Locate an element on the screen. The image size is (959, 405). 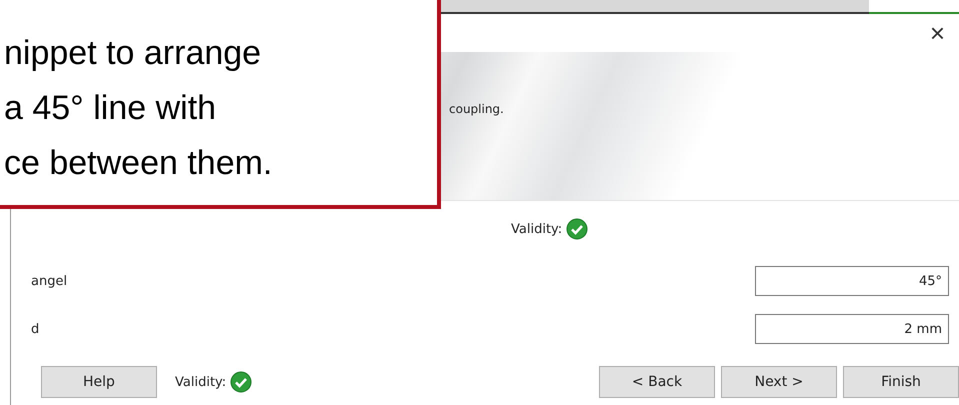
parameter-value-field: 45° is located at coordinates (852, 281).